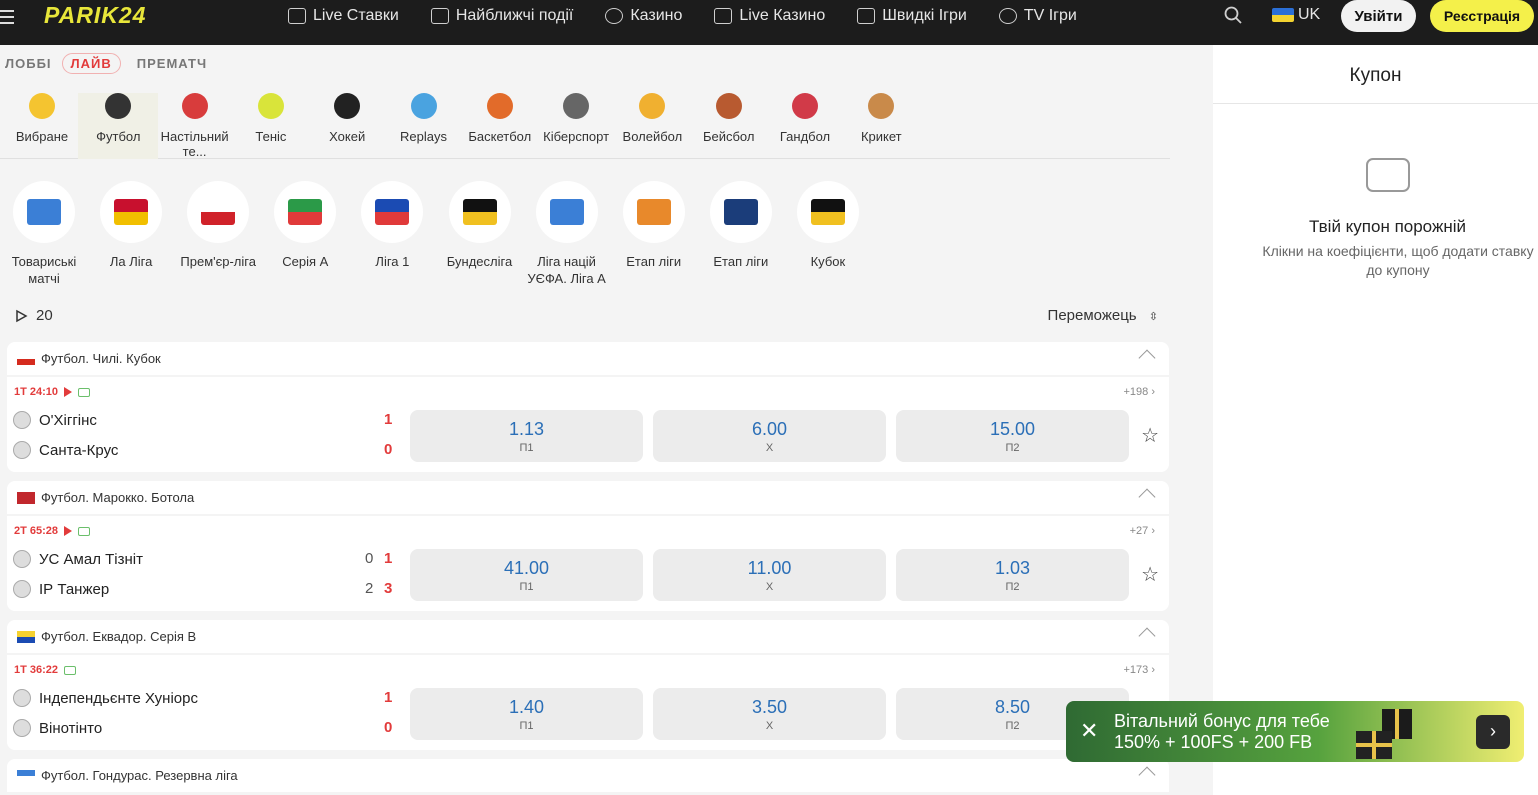 Image resolution: width=1538 pixels, height=795 pixels. What do you see at coordinates (1142, 531) in the screenshot?
I see `more-markets-link: +27 ›` at bounding box center [1142, 531].